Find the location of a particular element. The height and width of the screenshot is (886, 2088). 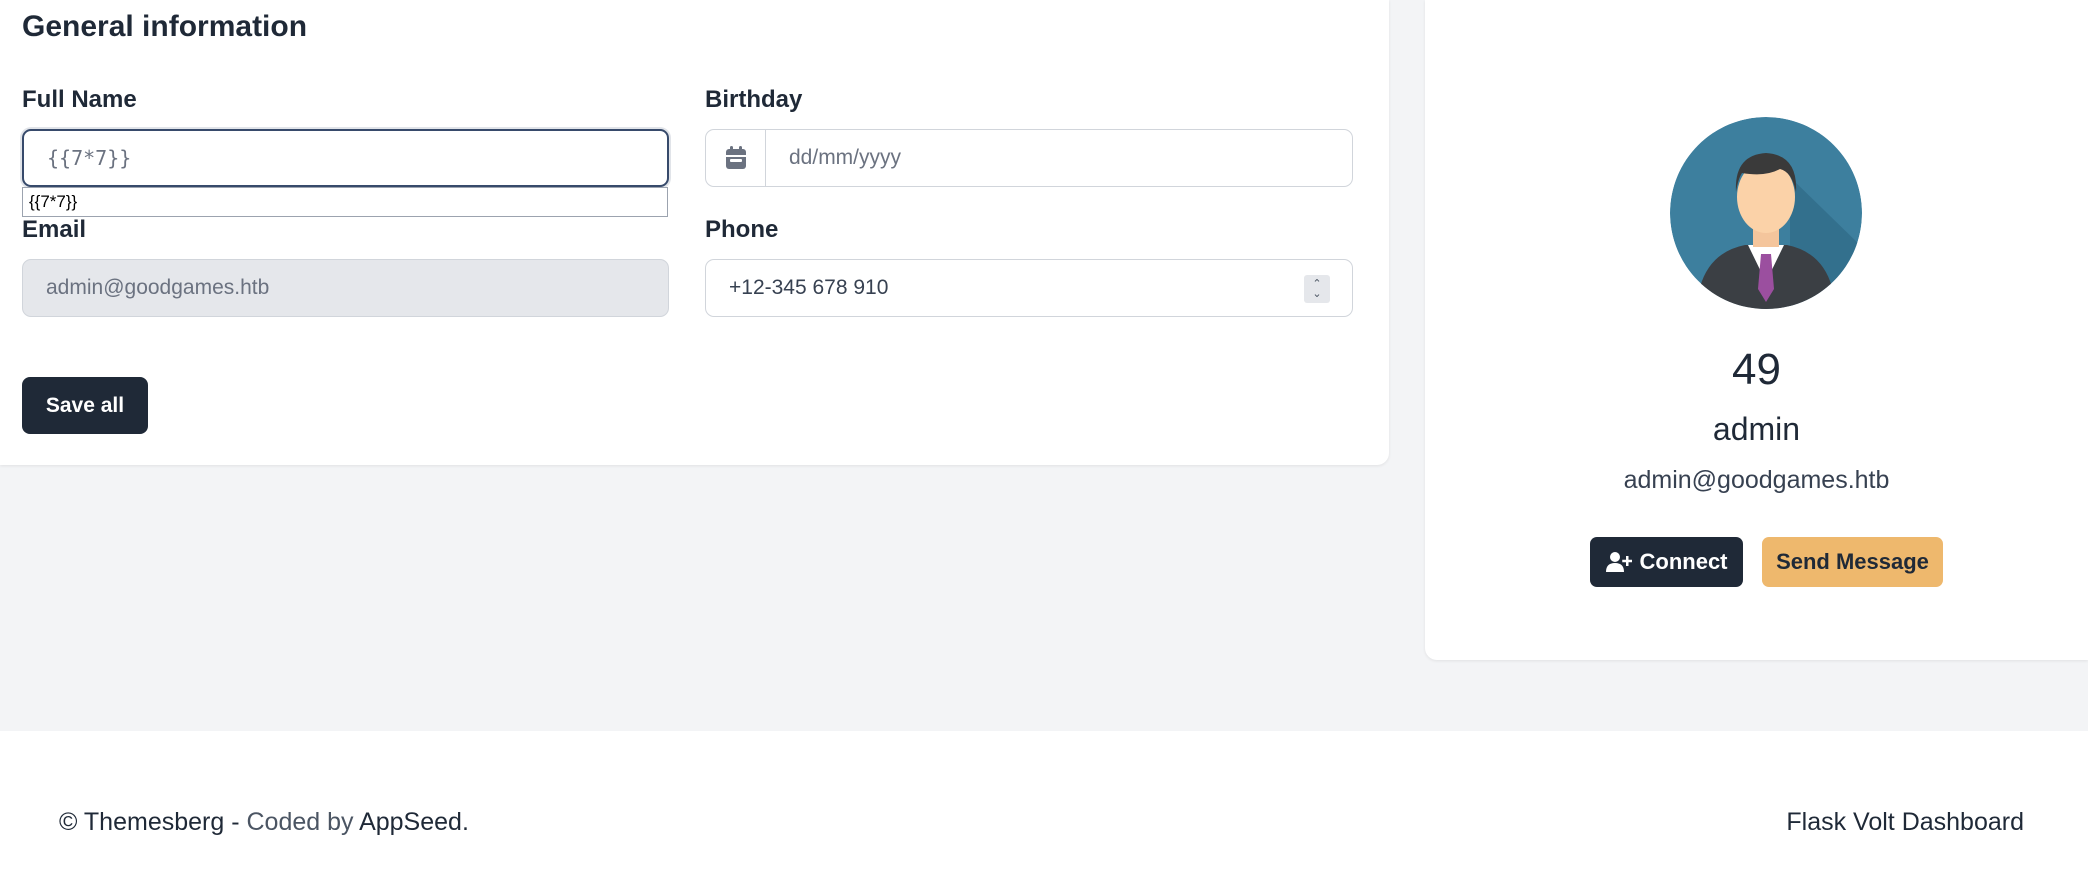

connect-button: Connect is located at coordinates (1666, 562).